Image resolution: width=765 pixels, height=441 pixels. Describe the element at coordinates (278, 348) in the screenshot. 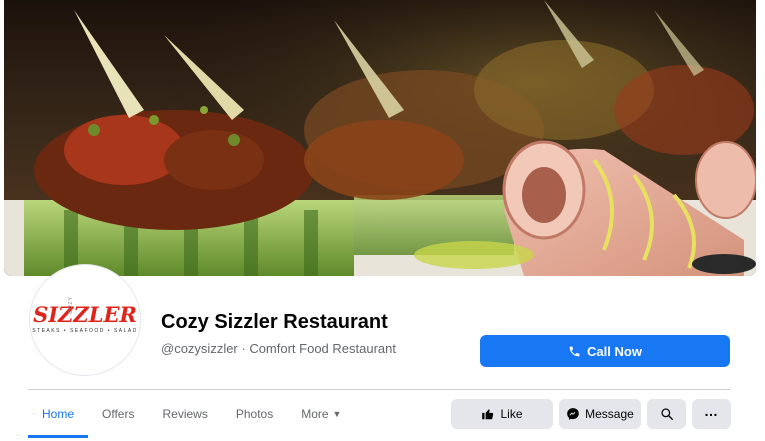

I see `page-subtitle: @cozysizzler · Comfort Food Restaurant` at that location.